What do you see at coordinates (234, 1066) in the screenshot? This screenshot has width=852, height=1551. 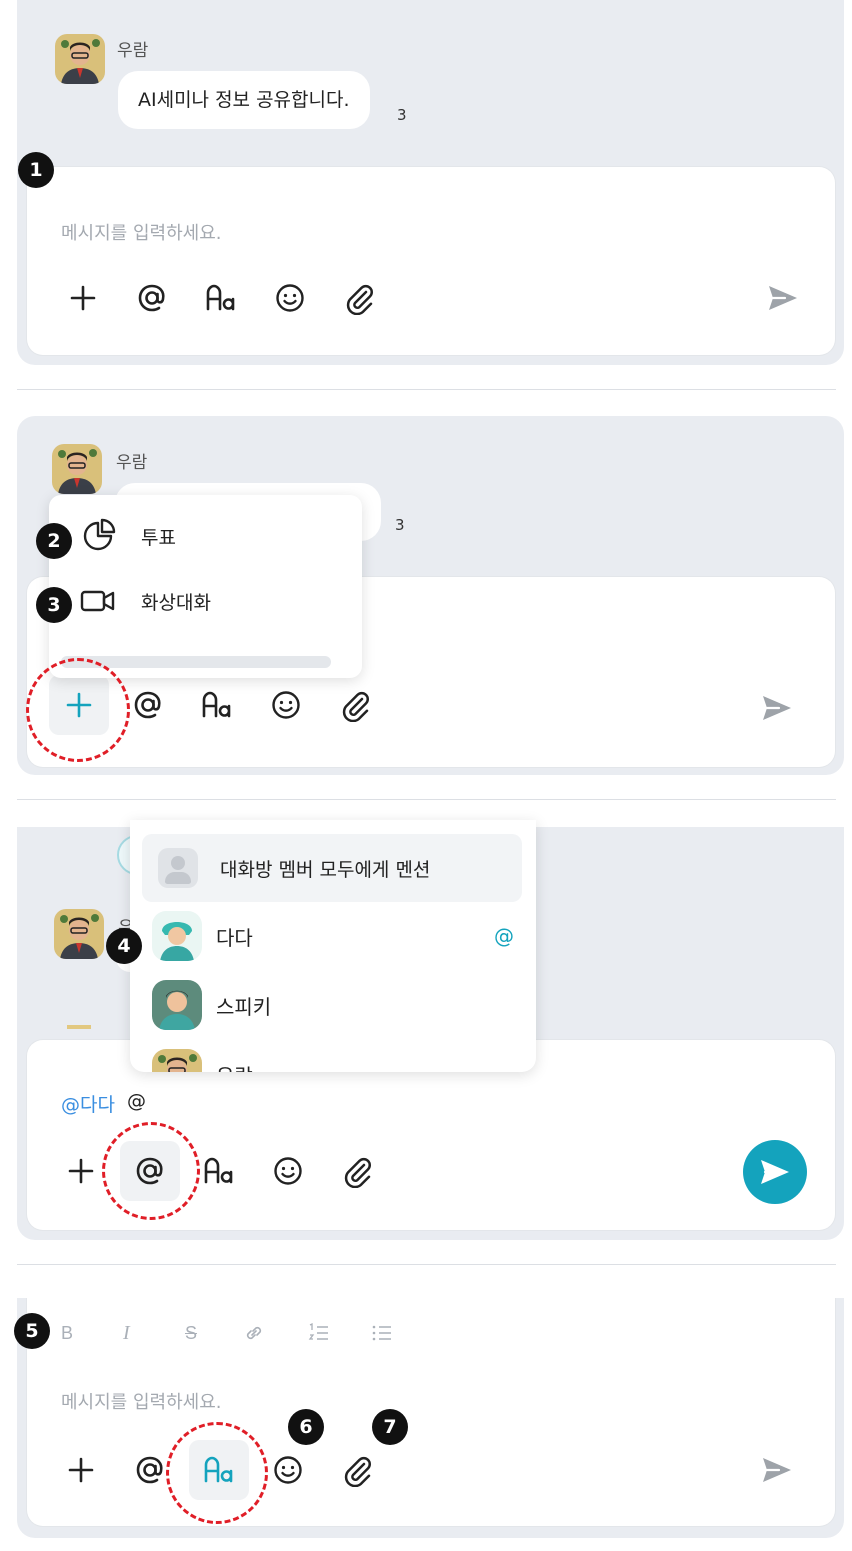 I see `member-name: 우람` at bounding box center [234, 1066].